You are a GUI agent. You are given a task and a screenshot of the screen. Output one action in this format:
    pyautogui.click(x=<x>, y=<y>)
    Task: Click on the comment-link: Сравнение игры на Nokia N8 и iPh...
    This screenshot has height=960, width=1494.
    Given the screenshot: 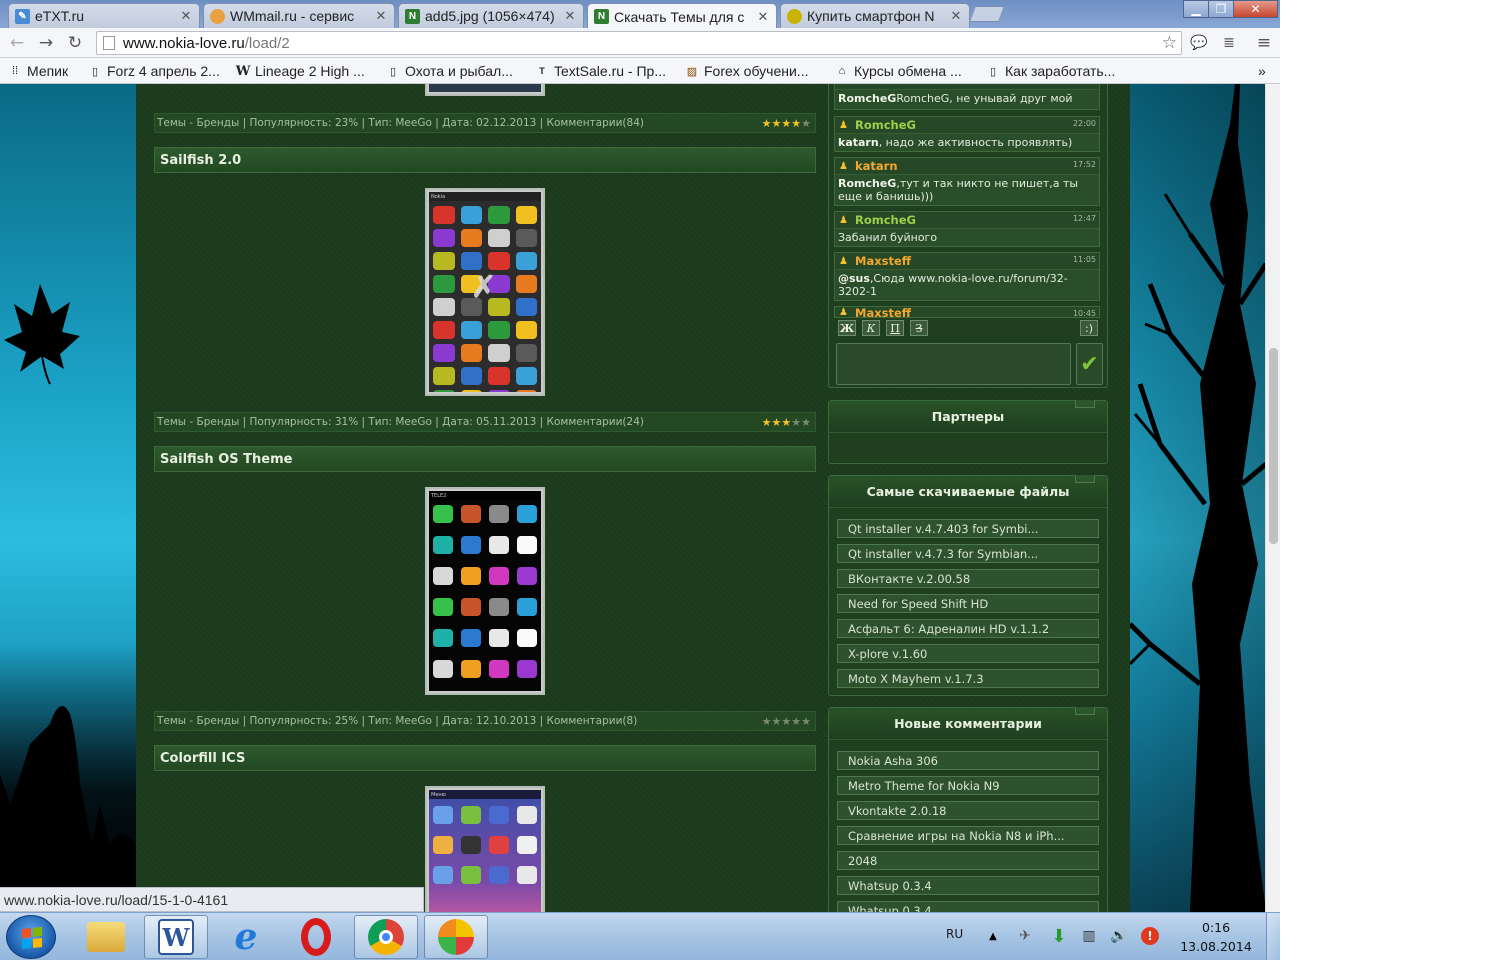 What is the action you would take?
    pyautogui.click(x=968, y=835)
    